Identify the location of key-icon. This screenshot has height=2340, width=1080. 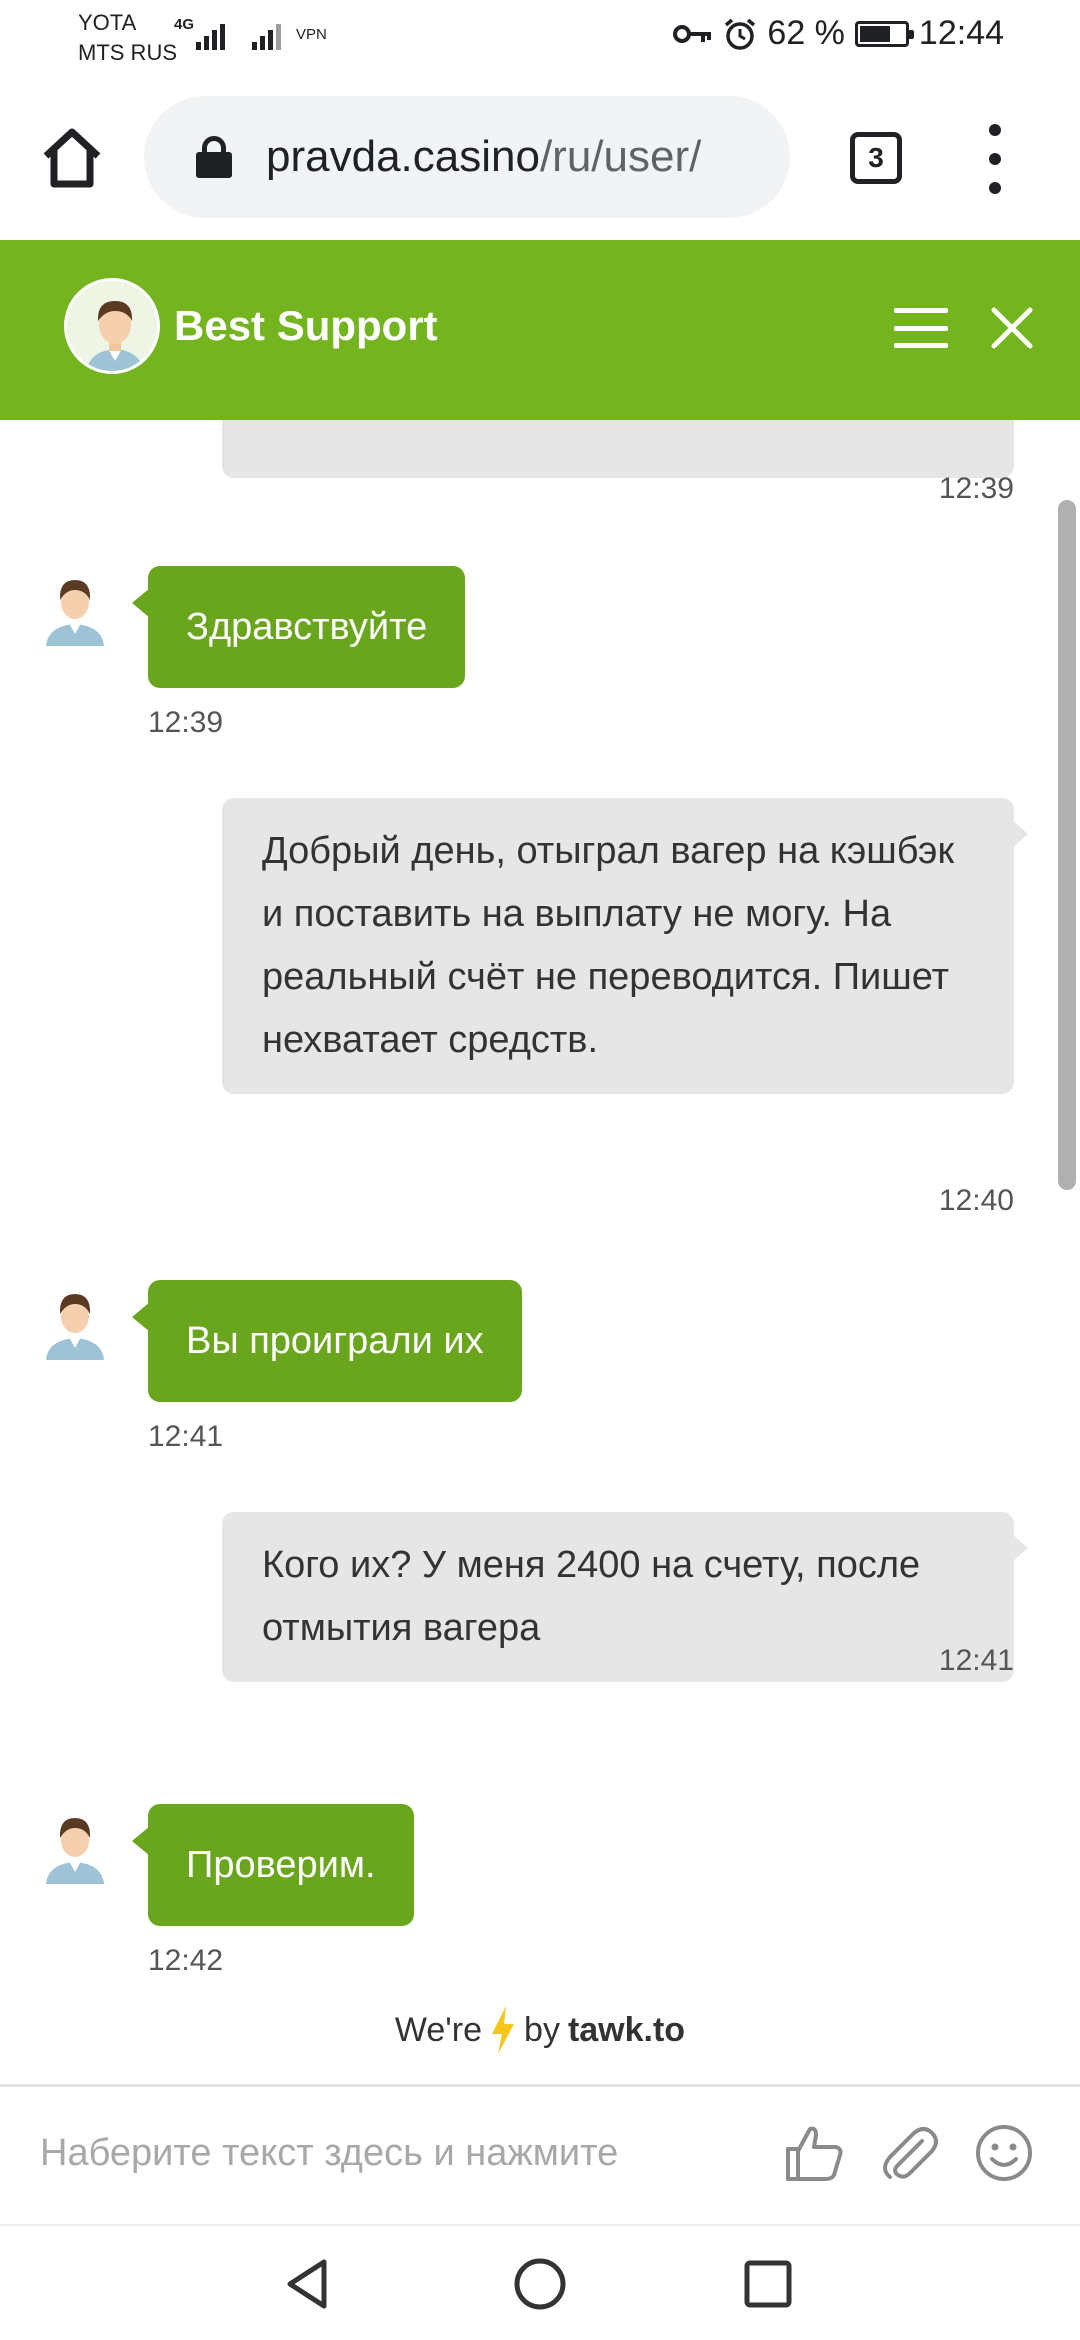
(692, 33).